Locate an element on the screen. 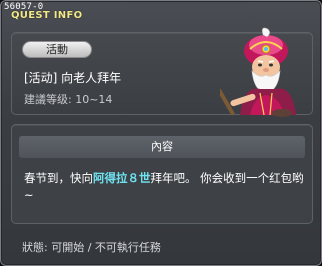 The image size is (322, 266). npc-name-highlight: 阿得拉８世 is located at coordinates (122, 178).